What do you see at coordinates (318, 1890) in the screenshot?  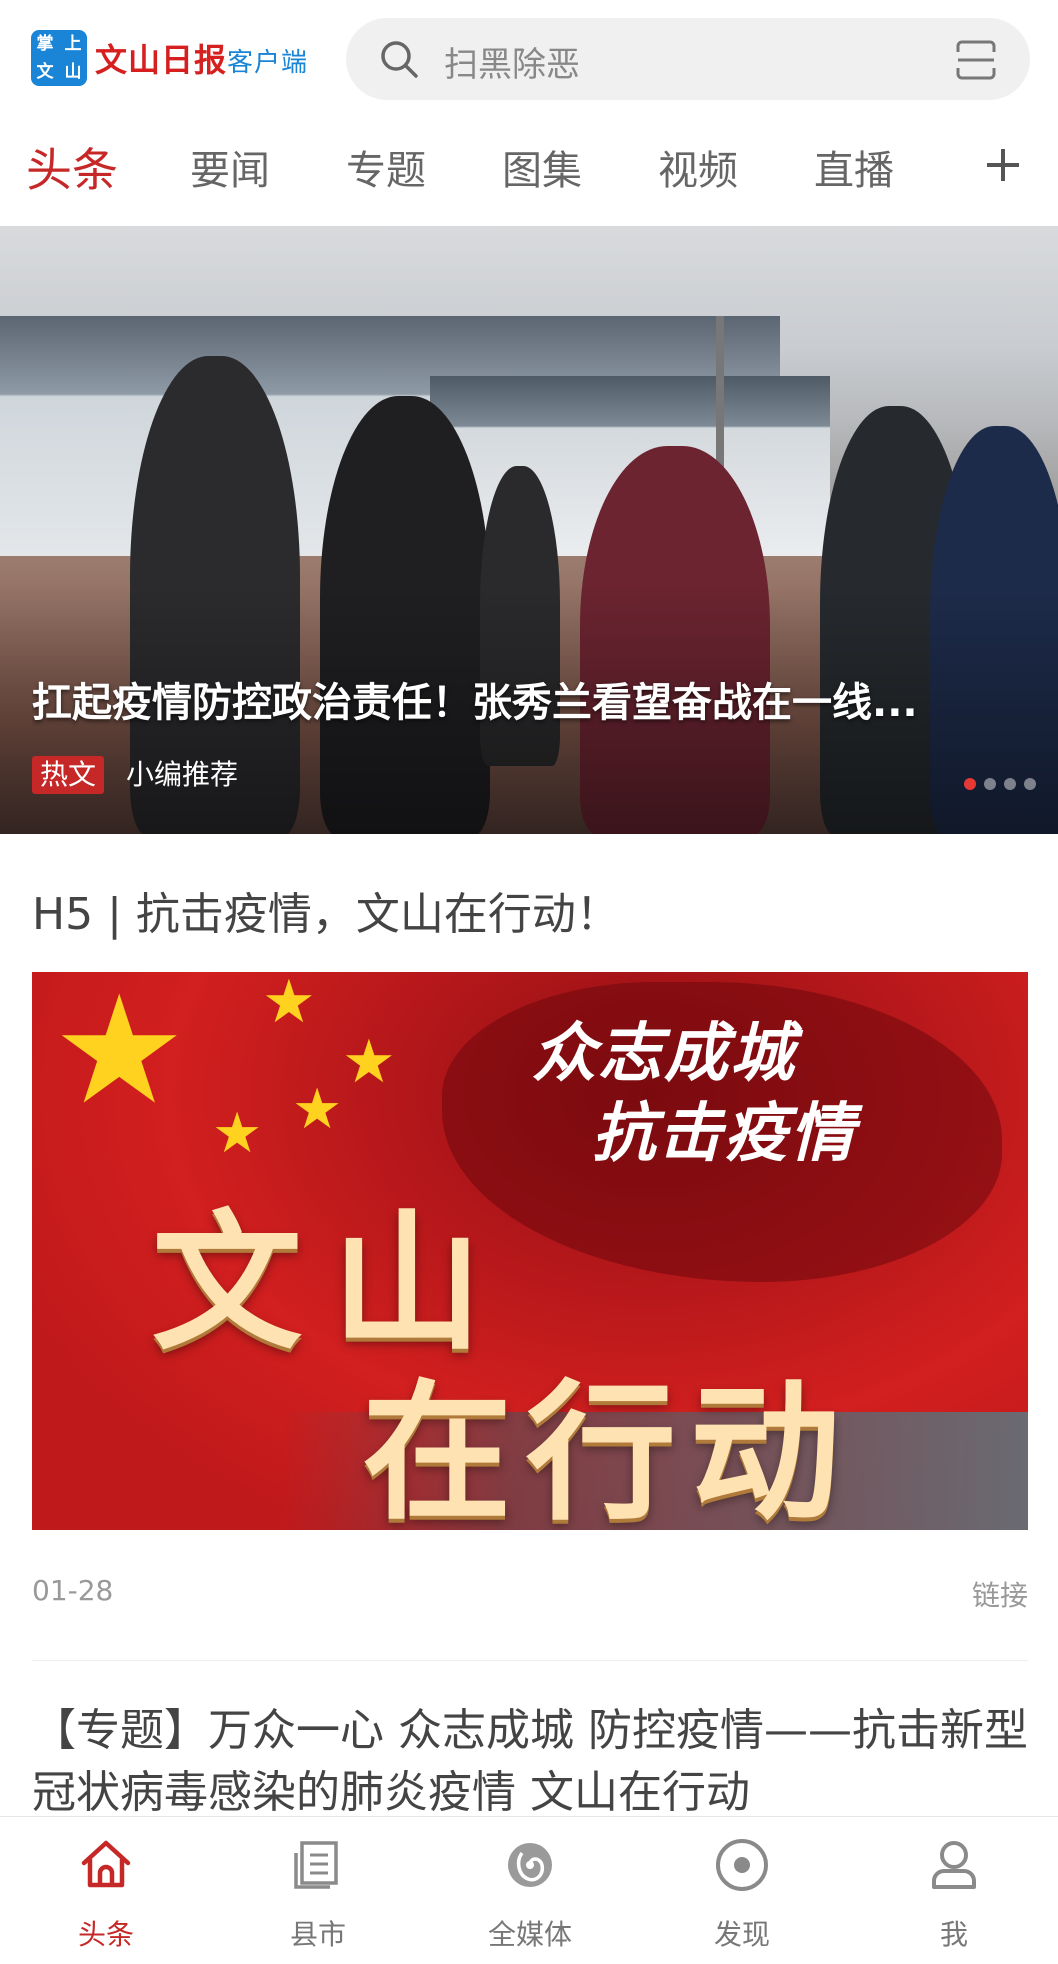 I see `nav-county: 县市` at bounding box center [318, 1890].